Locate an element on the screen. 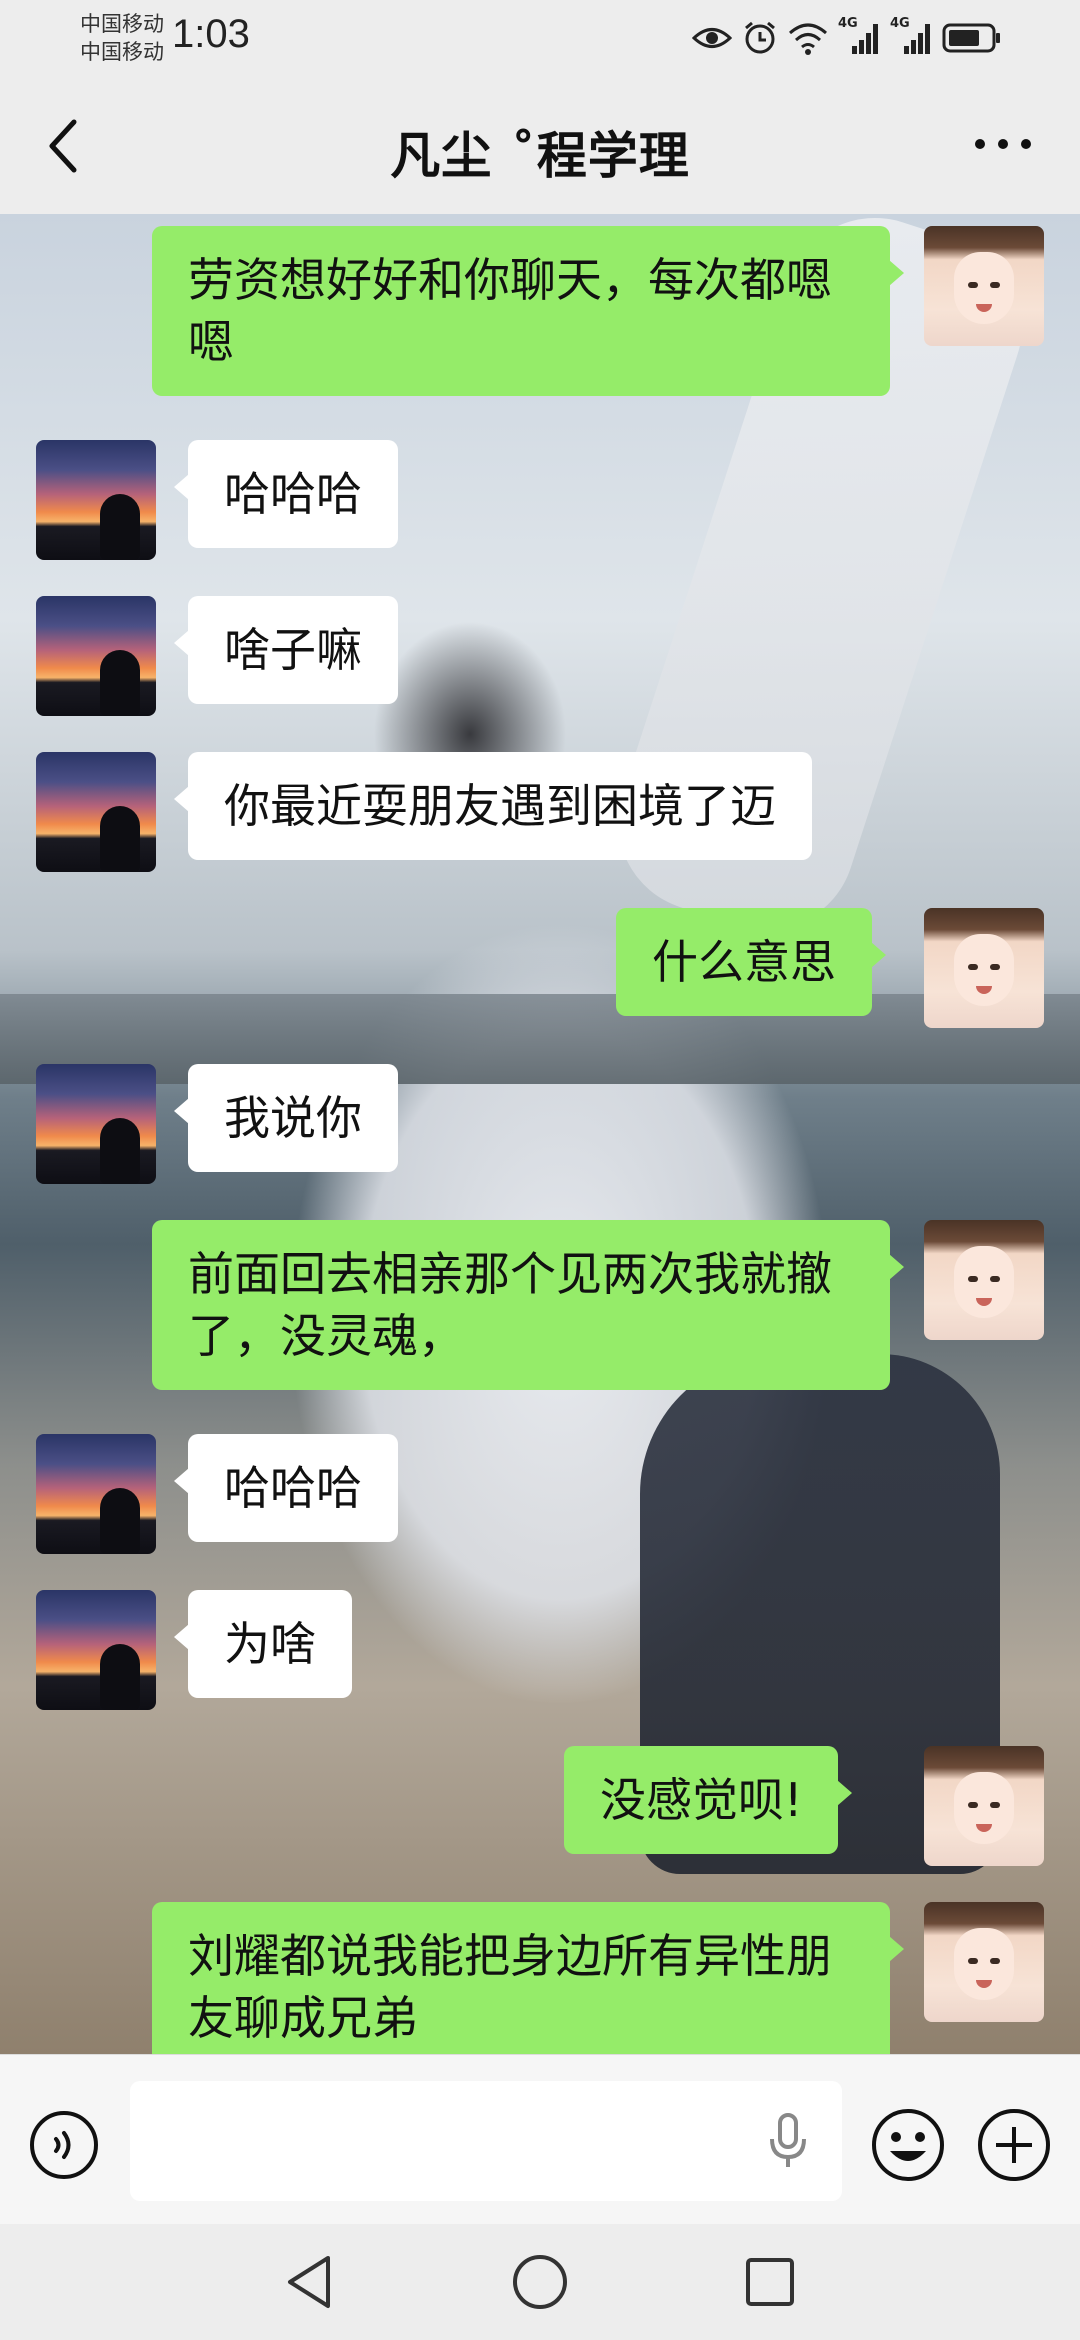 This screenshot has height=2340, width=1080. message-bubble-self: 刘耀都说我能把身边所有异性朋友聊成兄弟 is located at coordinates (528, 1978).